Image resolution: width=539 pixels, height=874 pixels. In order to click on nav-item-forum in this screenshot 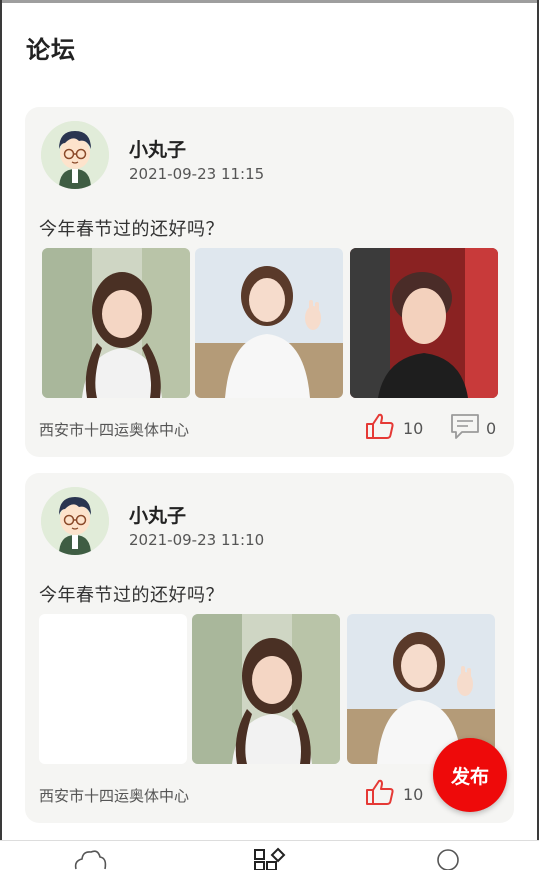, I will do `click(270, 859)`.